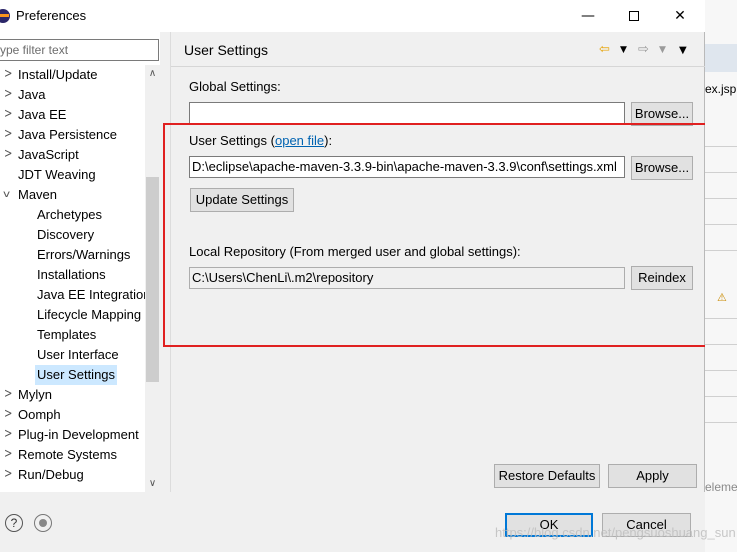 This screenshot has height=552, width=737. Describe the element at coordinates (680, 16) in the screenshot. I see `close-button: ✕` at that location.